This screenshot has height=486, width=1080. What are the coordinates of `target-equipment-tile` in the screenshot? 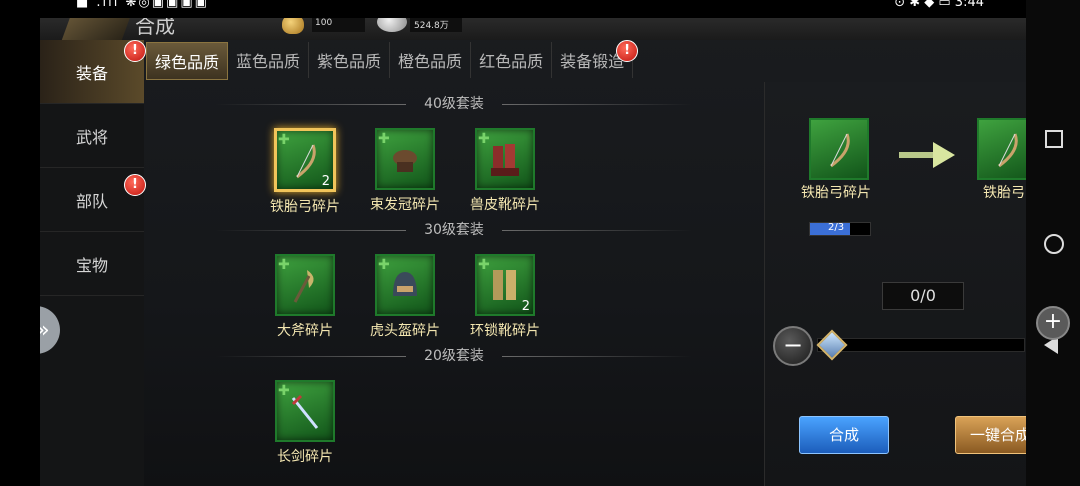 It's located at (1001, 149).